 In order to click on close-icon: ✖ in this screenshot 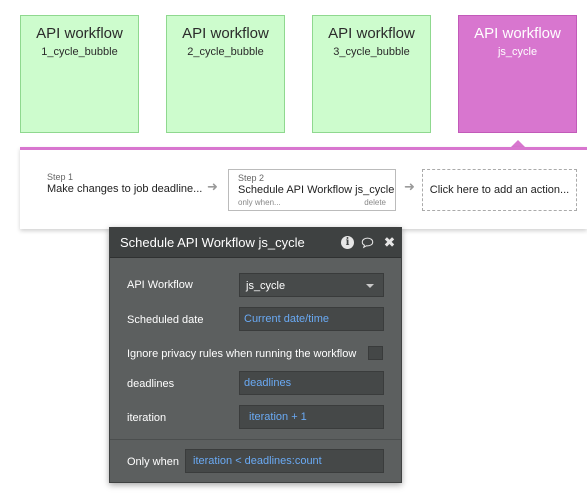, I will do `click(389, 242)`.